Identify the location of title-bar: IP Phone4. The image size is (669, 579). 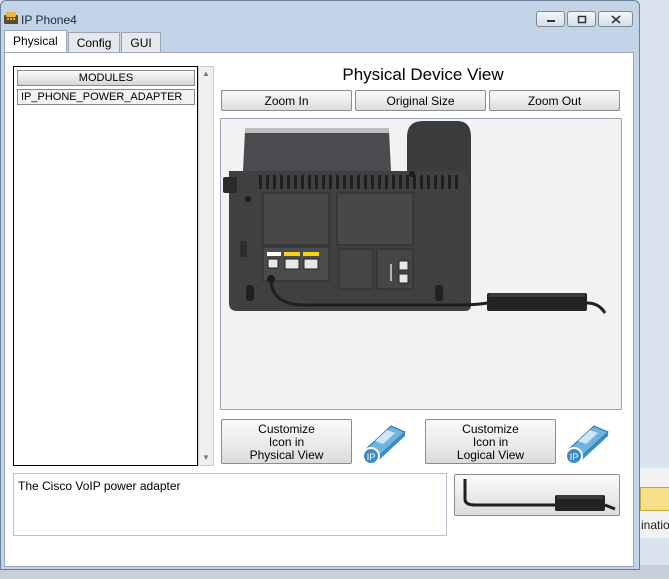
(320, 17).